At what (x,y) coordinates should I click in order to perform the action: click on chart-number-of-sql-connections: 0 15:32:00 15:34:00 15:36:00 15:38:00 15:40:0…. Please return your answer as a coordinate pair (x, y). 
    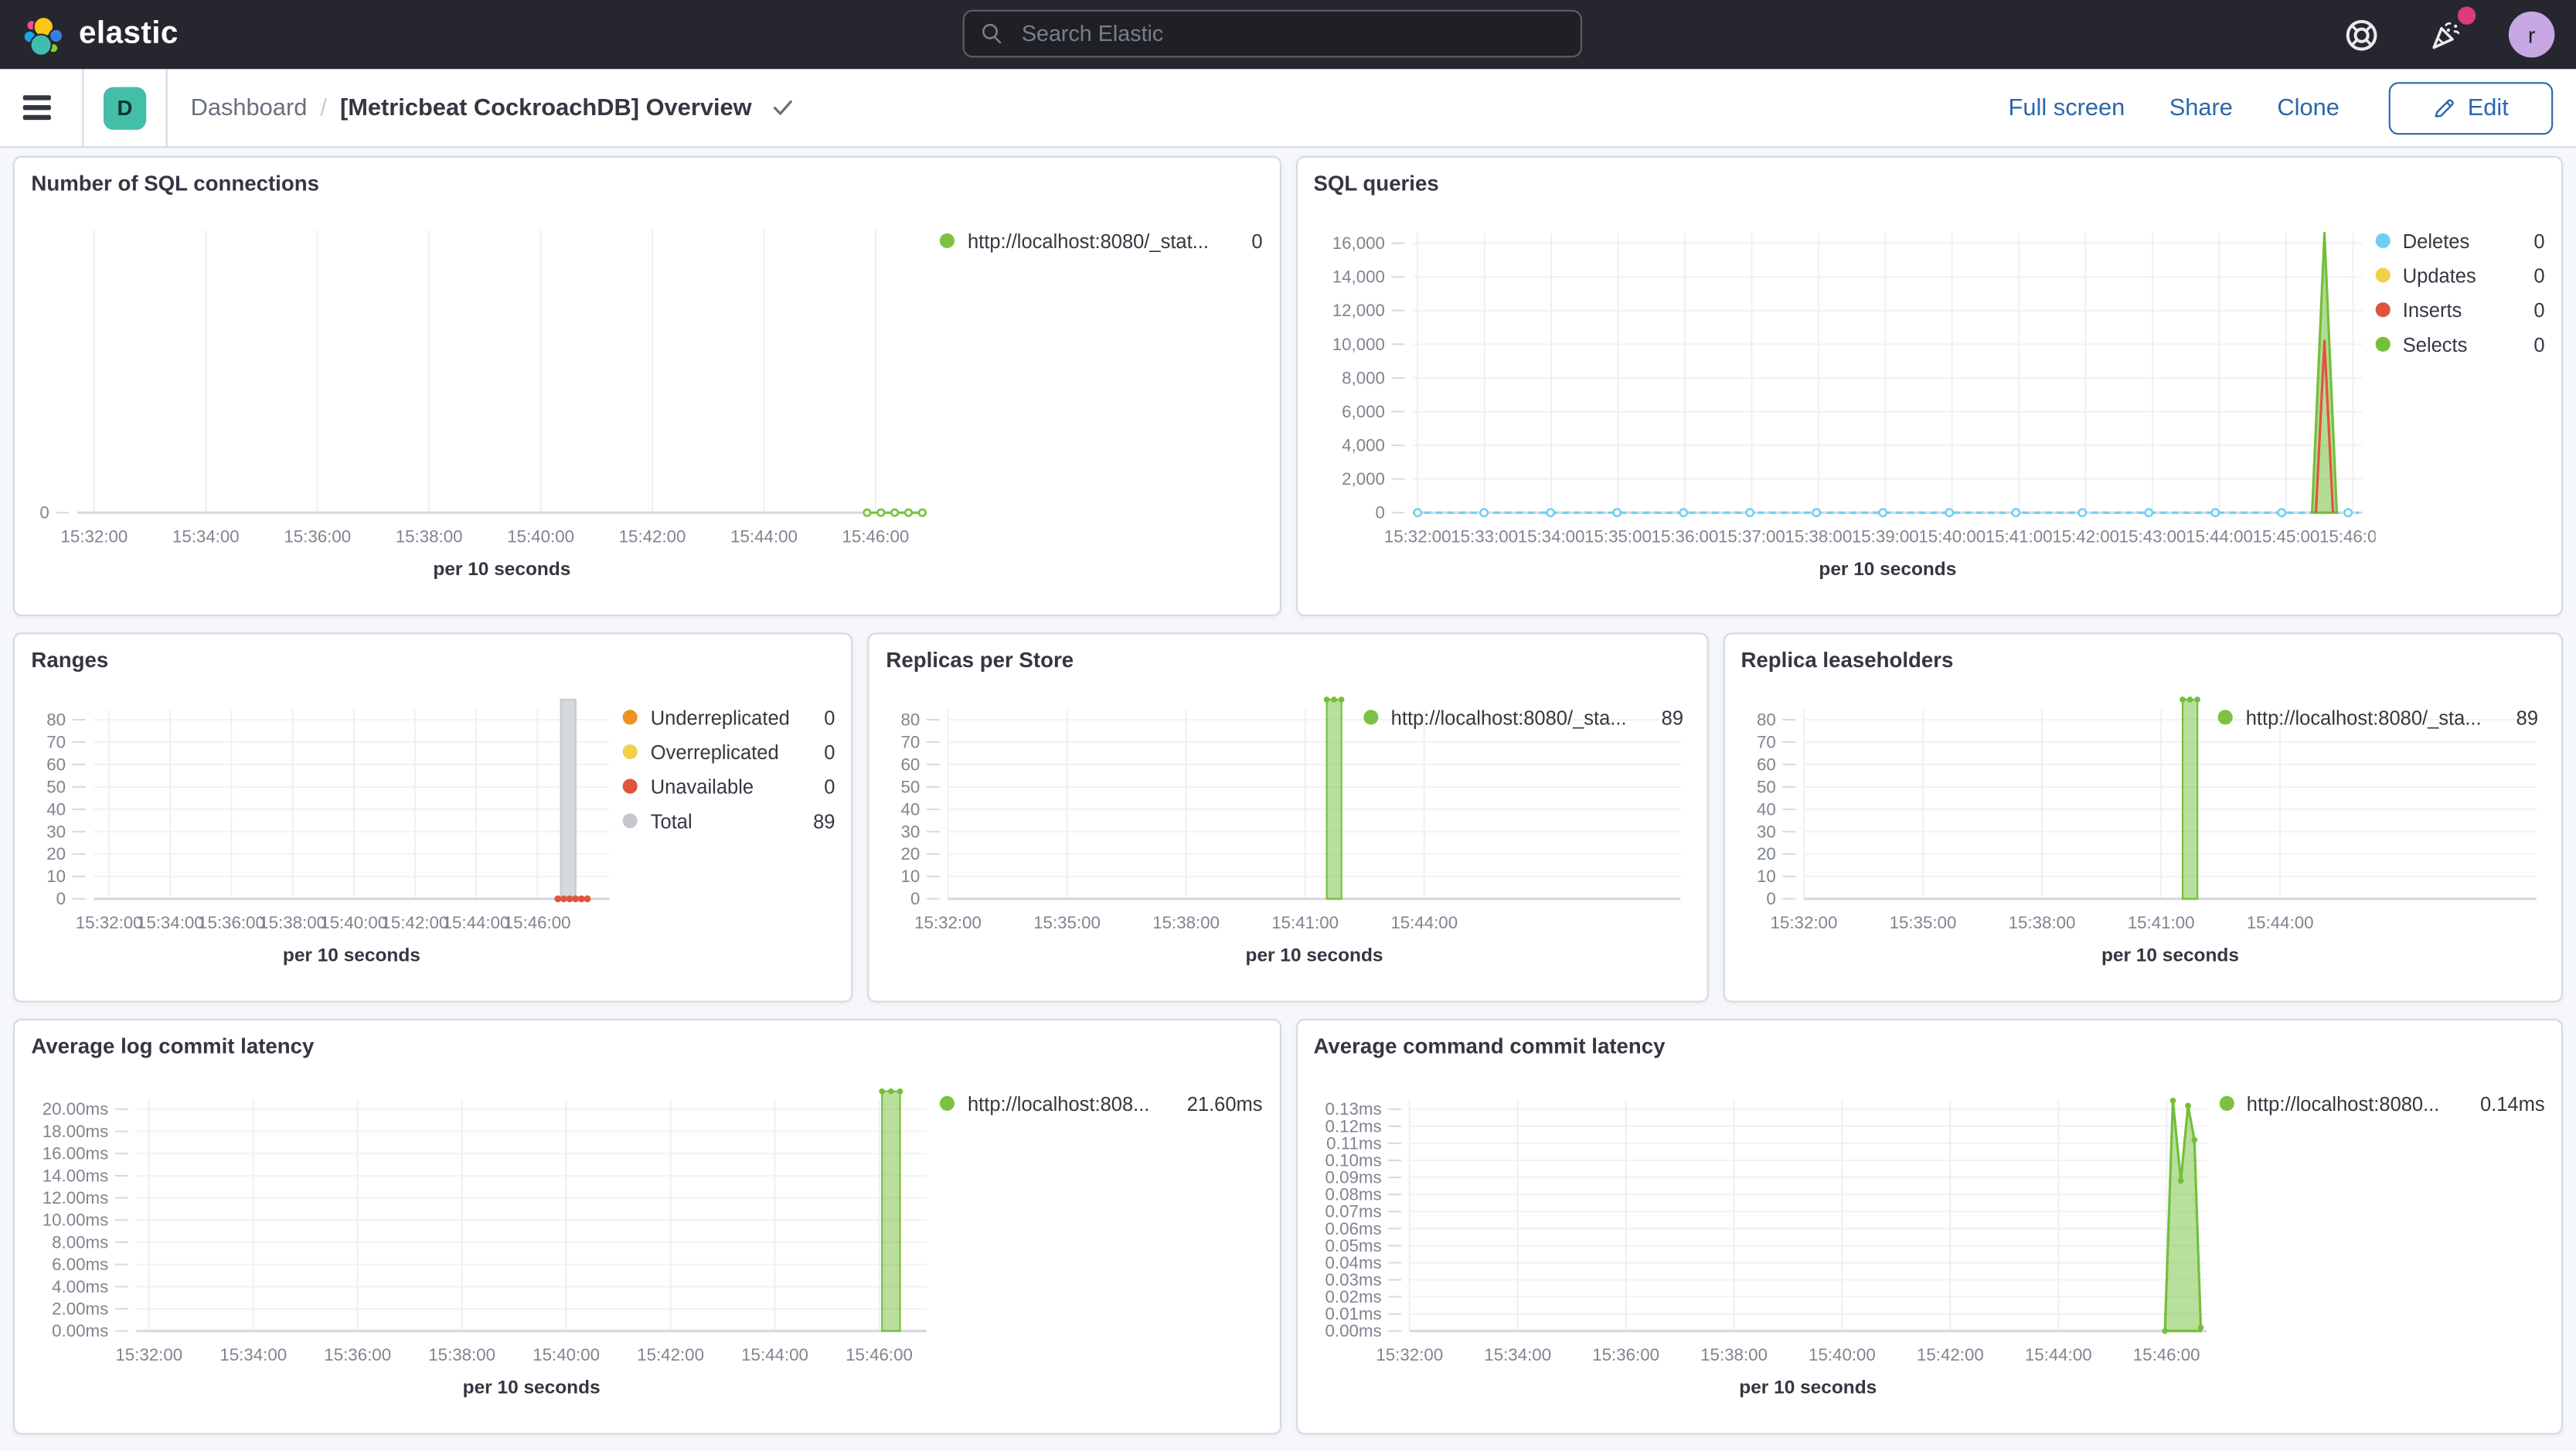
    Looking at the image, I should click on (485, 401).